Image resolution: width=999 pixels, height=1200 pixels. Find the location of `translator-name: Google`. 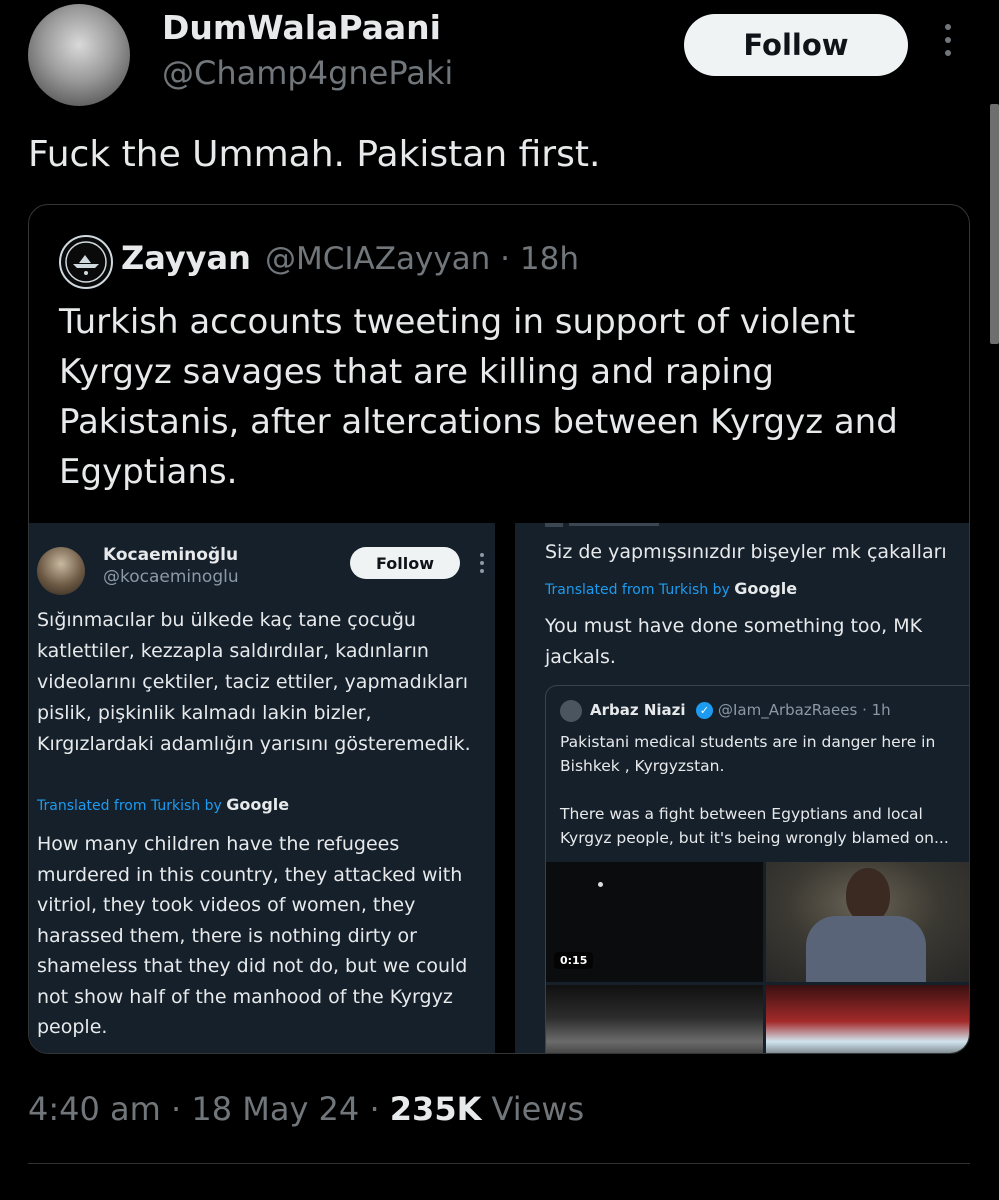

translator-name: Google is located at coordinates (258, 804).